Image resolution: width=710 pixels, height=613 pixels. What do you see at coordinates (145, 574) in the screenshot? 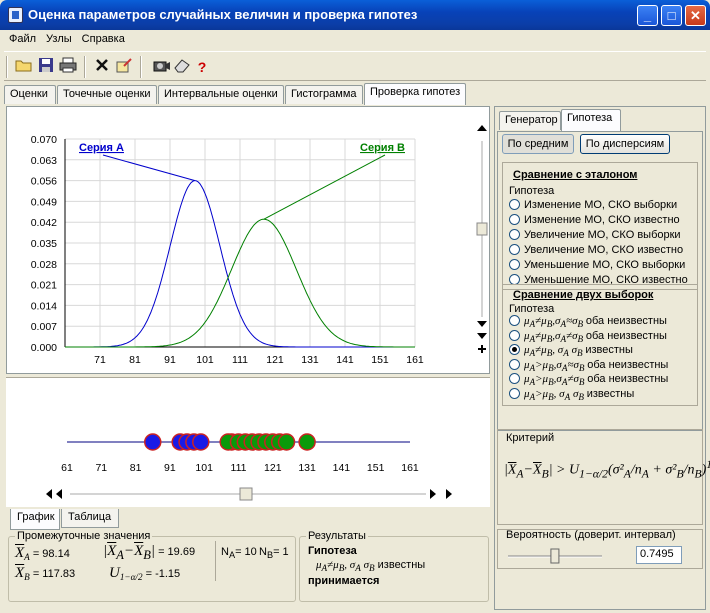
I see `u-critical: U1−α/2 = -1.15` at bounding box center [145, 574].